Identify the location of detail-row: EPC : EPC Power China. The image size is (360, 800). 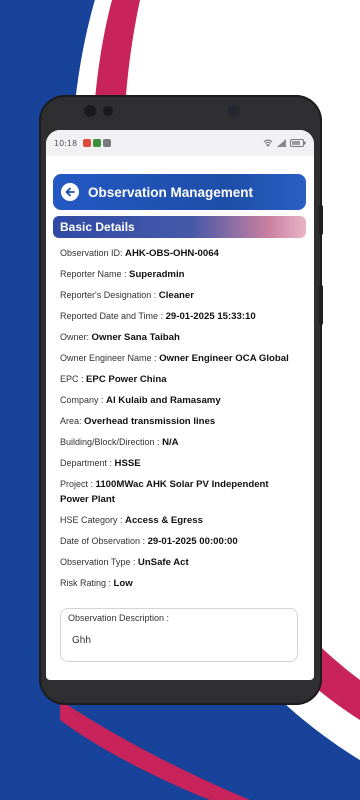
(180, 379).